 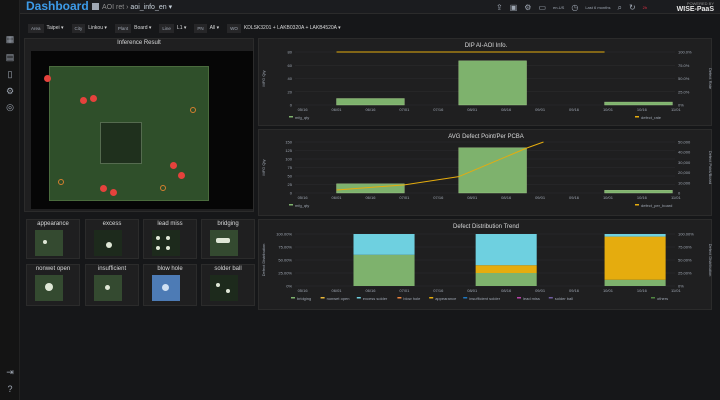 What do you see at coordinates (412, 298) in the screenshot?
I see `legend-label: blow hole` at bounding box center [412, 298].